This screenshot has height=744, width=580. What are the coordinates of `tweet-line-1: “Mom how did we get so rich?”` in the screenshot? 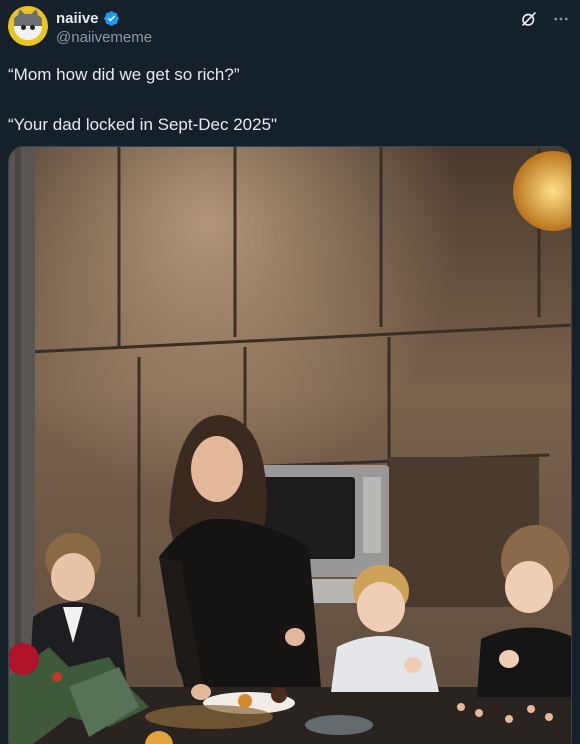 It's located at (124, 74).